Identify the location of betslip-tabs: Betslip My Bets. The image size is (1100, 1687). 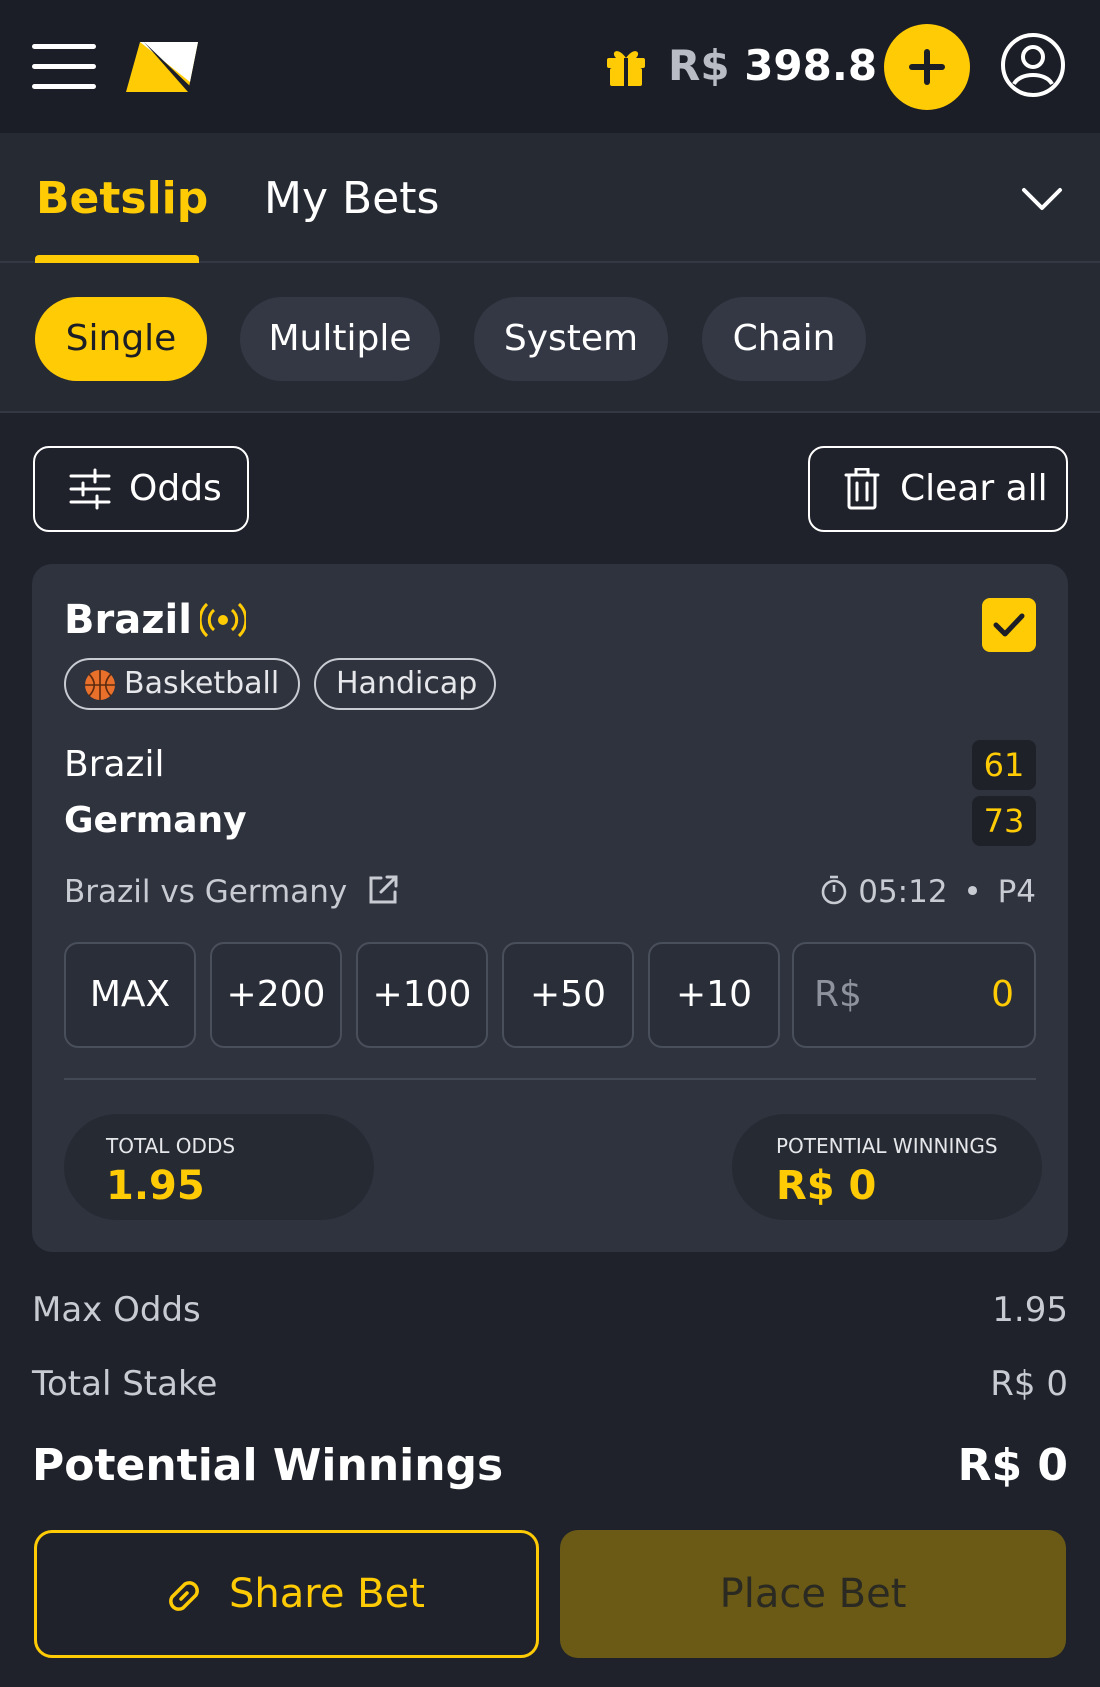
(550, 198).